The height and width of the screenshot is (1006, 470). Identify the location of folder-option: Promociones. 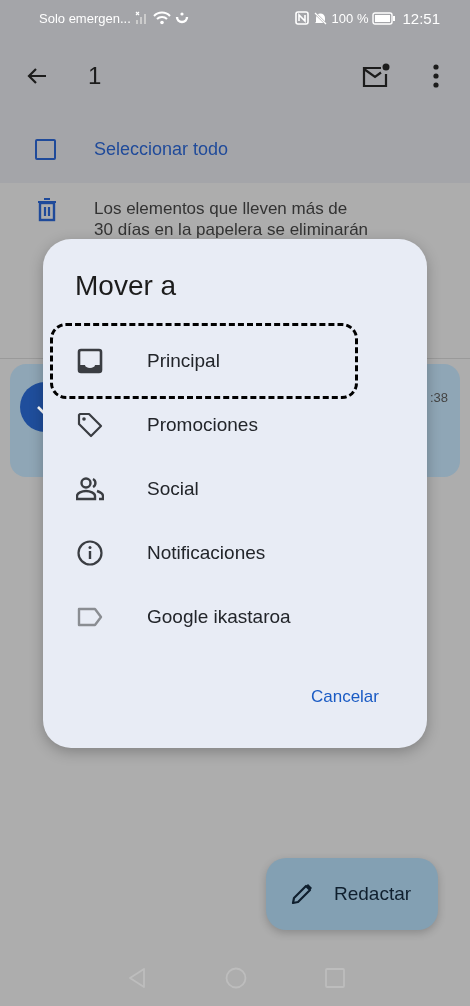
(204, 425).